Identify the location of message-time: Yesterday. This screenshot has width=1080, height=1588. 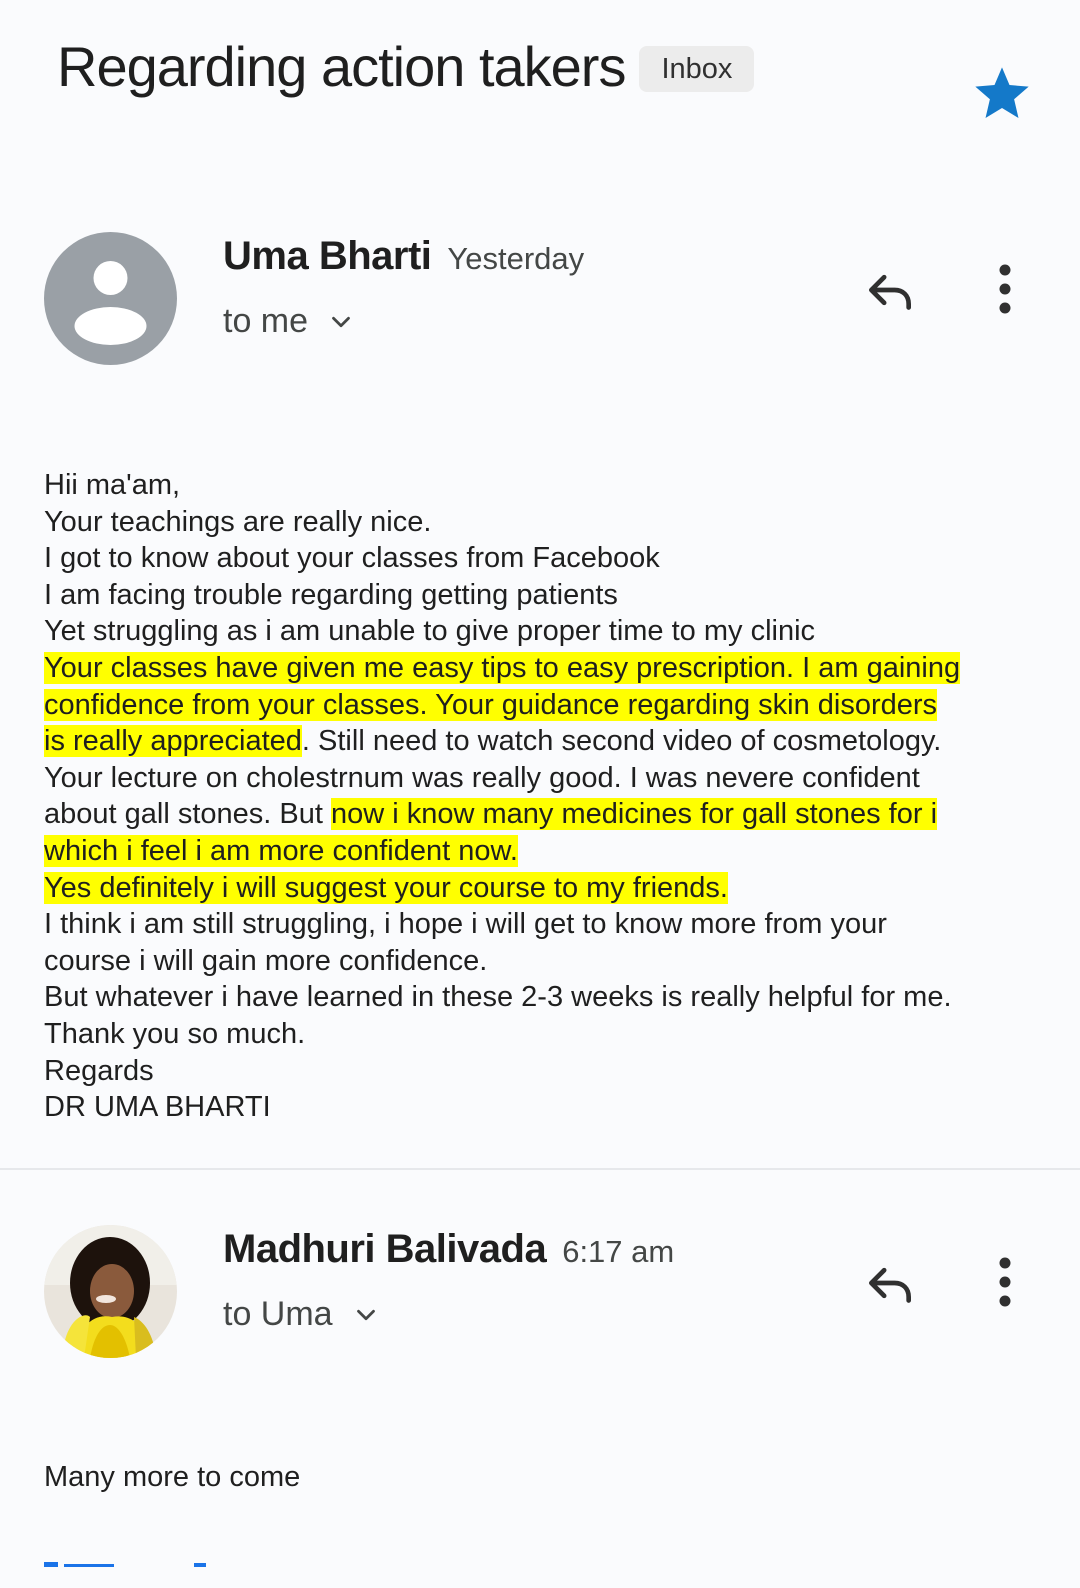
(516, 258).